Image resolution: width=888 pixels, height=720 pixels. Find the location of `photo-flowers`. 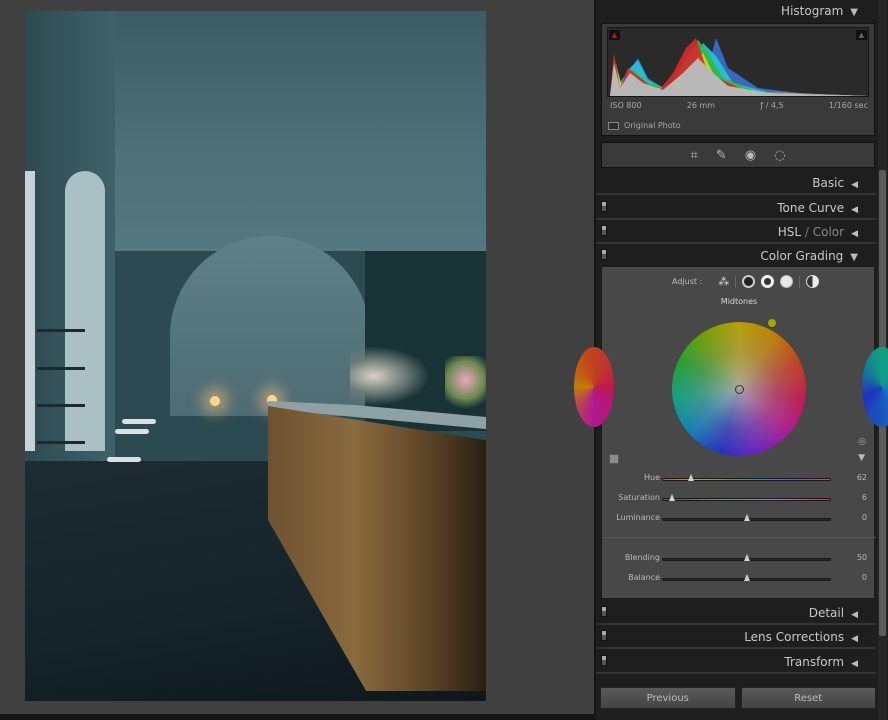

photo-flowers is located at coordinates (465, 386).